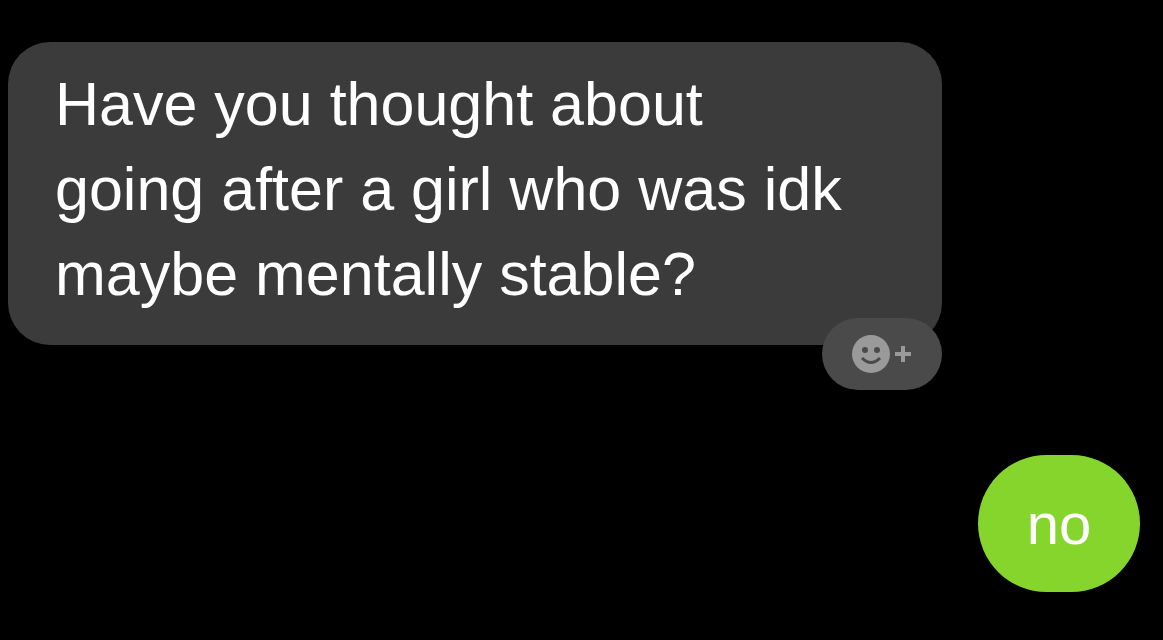  Describe the element at coordinates (1059, 523) in the screenshot. I see `sent-message: no` at that location.